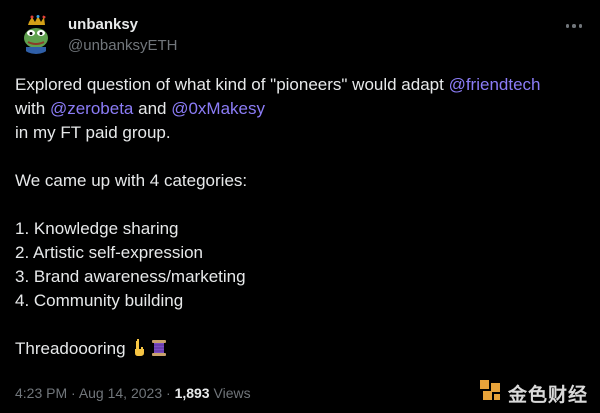 The height and width of the screenshot is (413, 600). Describe the element at coordinates (302, 349) in the screenshot. I see `tweet-closing-line: Threadoooring` at that location.